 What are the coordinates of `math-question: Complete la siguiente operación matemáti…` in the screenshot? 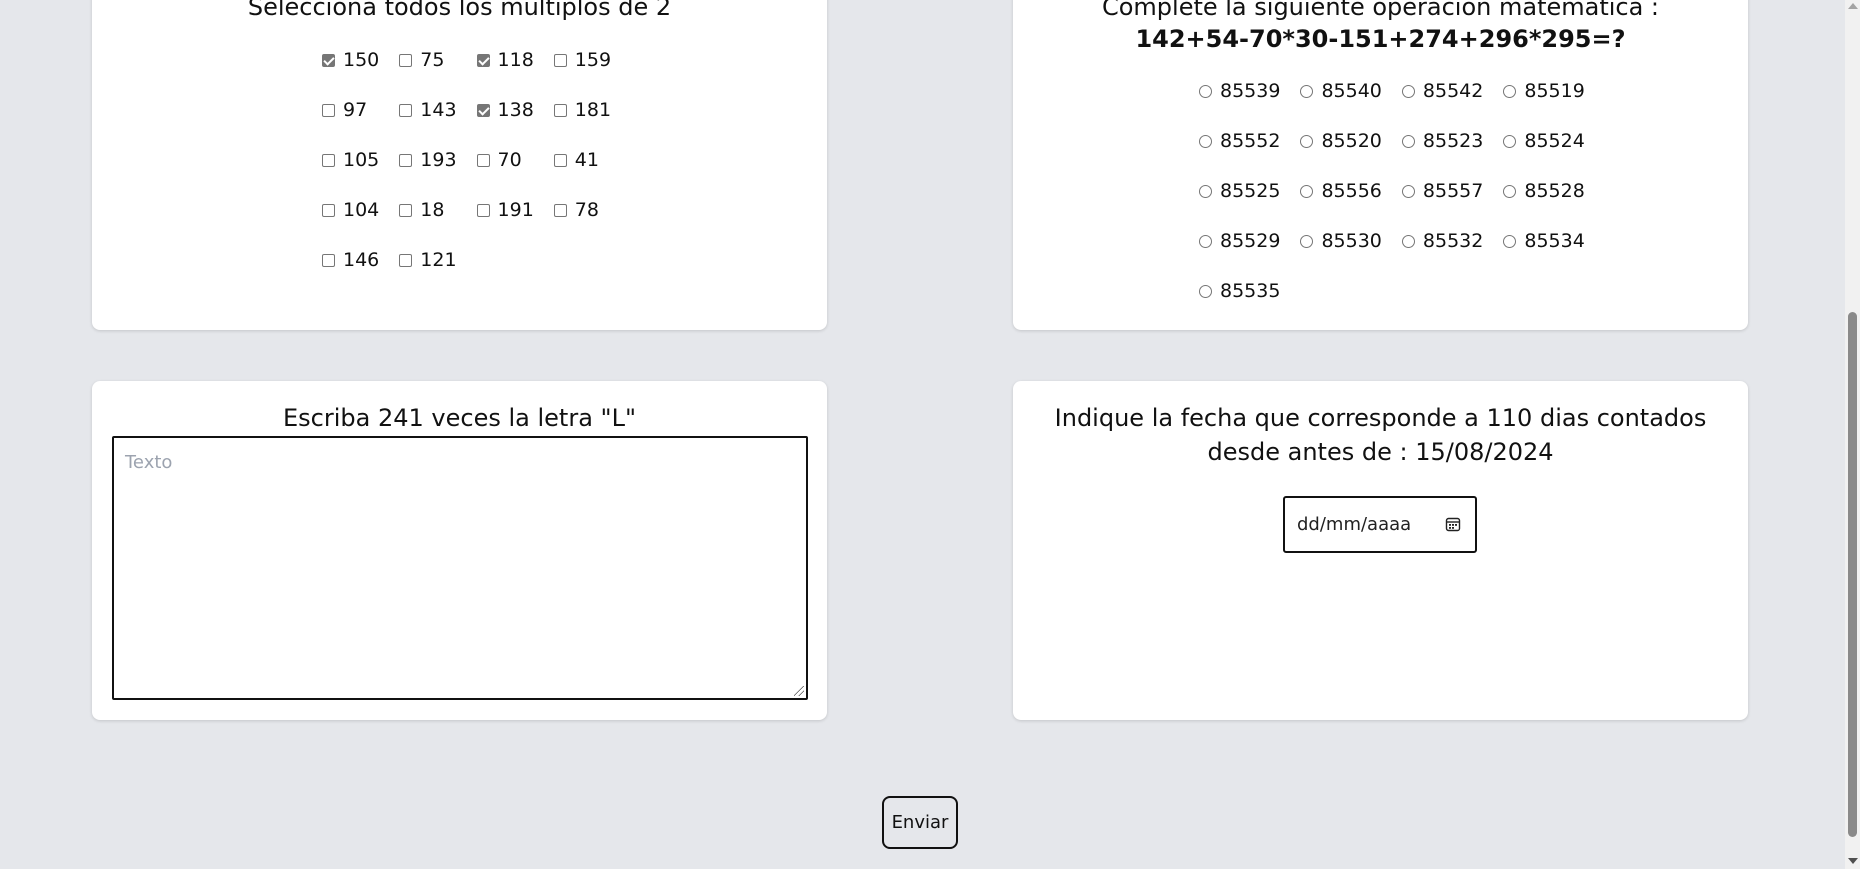 It's located at (1380, 10).